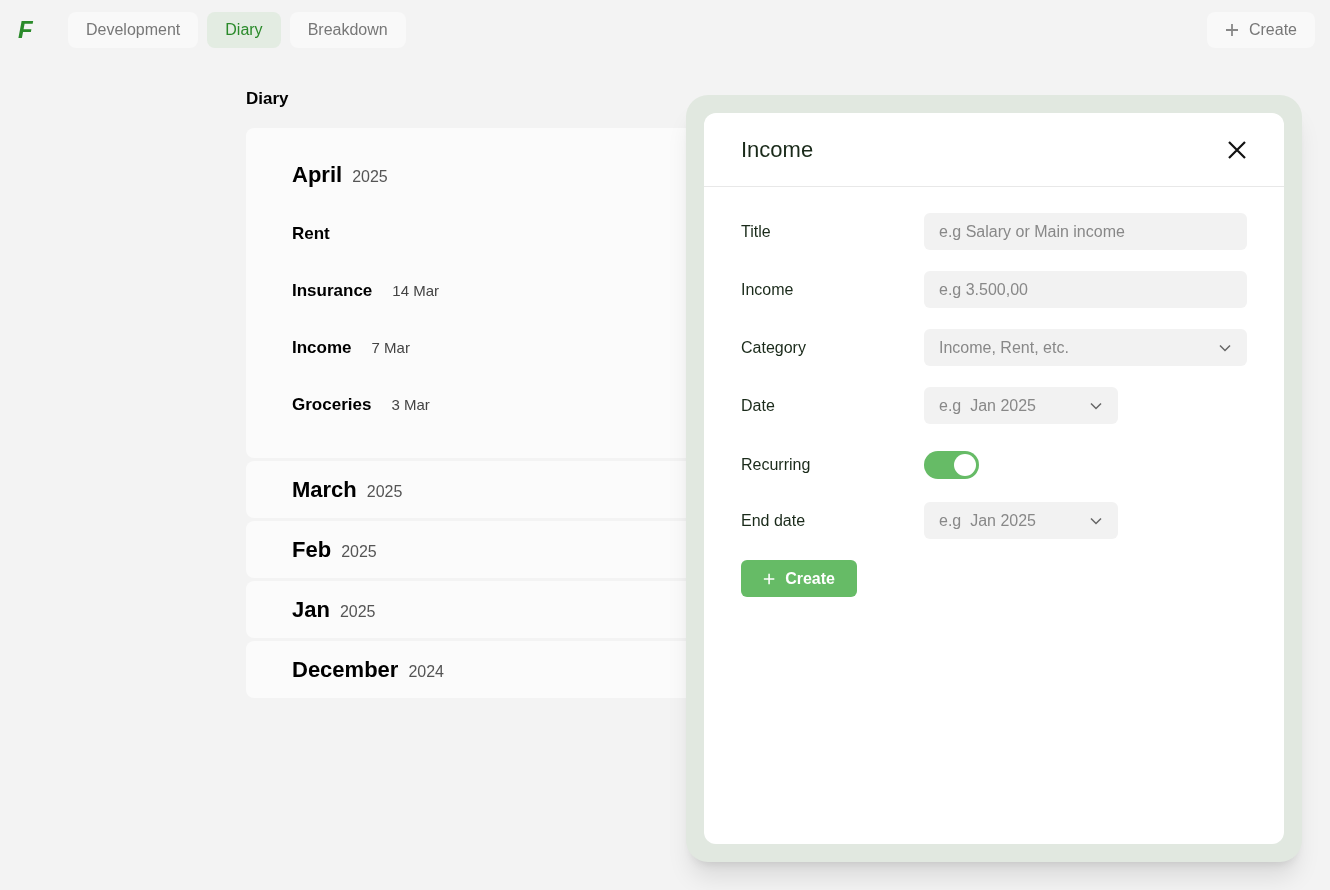 This screenshot has height=890, width=1330. Describe the element at coordinates (774, 347) in the screenshot. I see `field-label: Category` at that location.